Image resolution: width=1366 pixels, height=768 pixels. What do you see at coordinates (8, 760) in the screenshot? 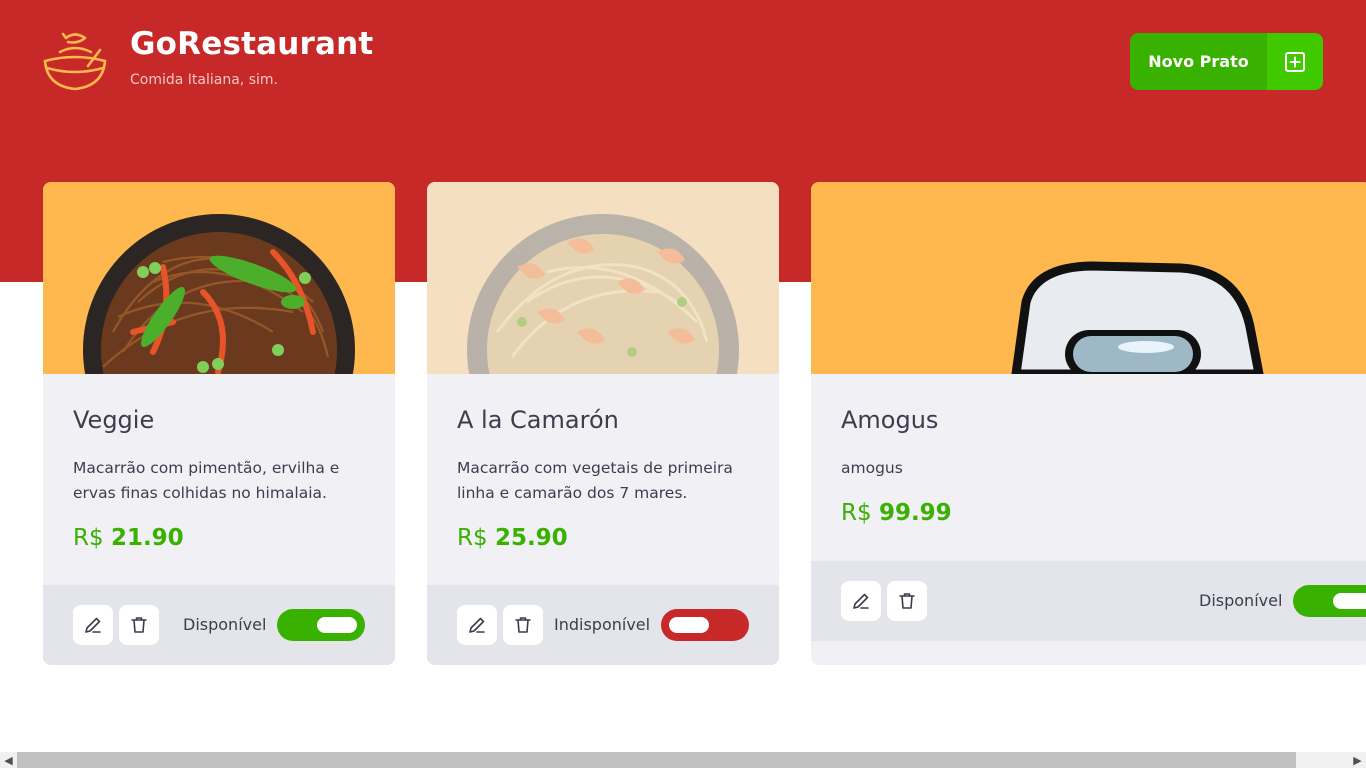
I see `scroll-left-arrow-icon: ◀` at bounding box center [8, 760].